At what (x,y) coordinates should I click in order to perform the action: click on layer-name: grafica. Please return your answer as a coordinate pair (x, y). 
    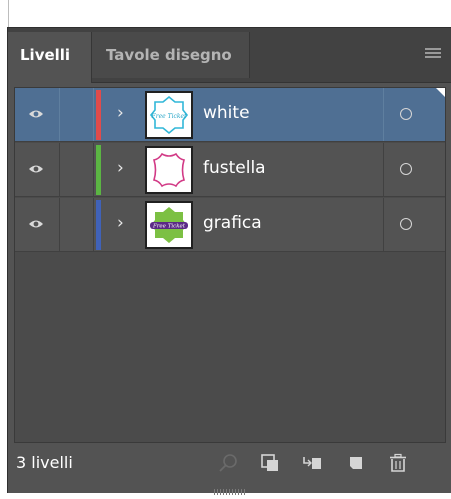
    Looking at the image, I should click on (232, 223).